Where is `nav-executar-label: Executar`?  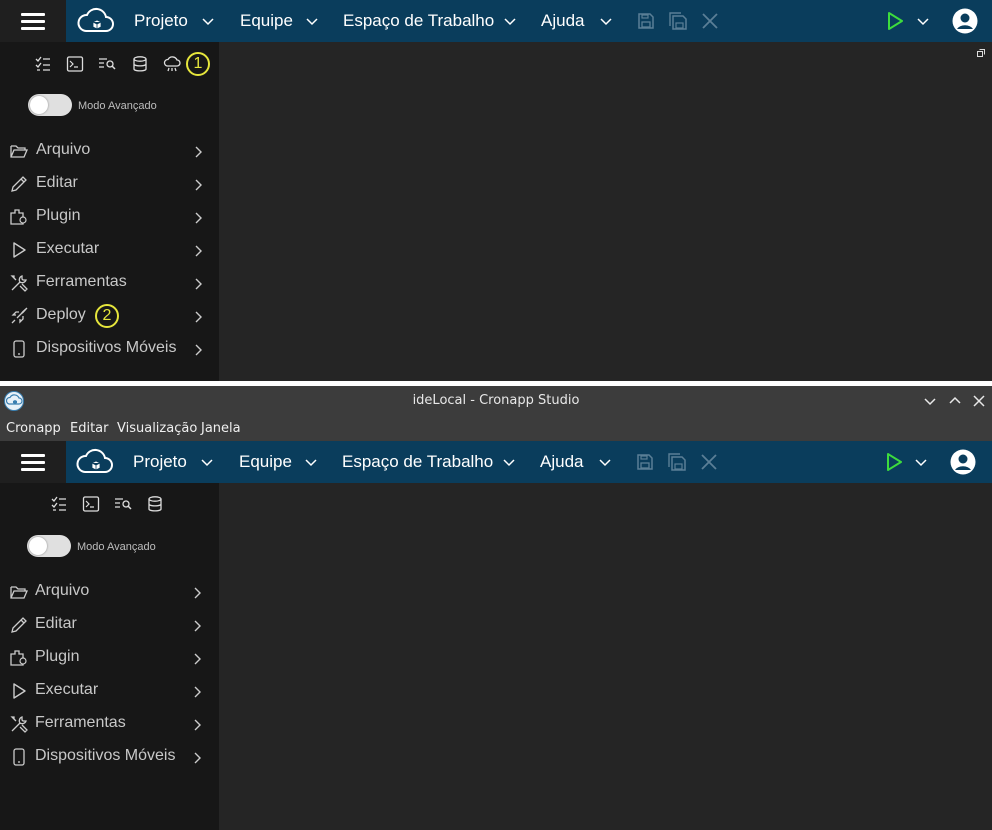 nav-executar-label: Executar is located at coordinates (68, 248).